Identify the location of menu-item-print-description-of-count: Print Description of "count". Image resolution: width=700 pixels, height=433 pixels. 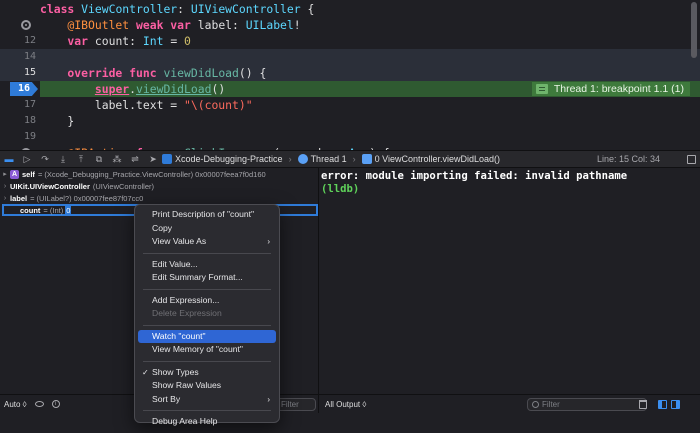
(207, 215).